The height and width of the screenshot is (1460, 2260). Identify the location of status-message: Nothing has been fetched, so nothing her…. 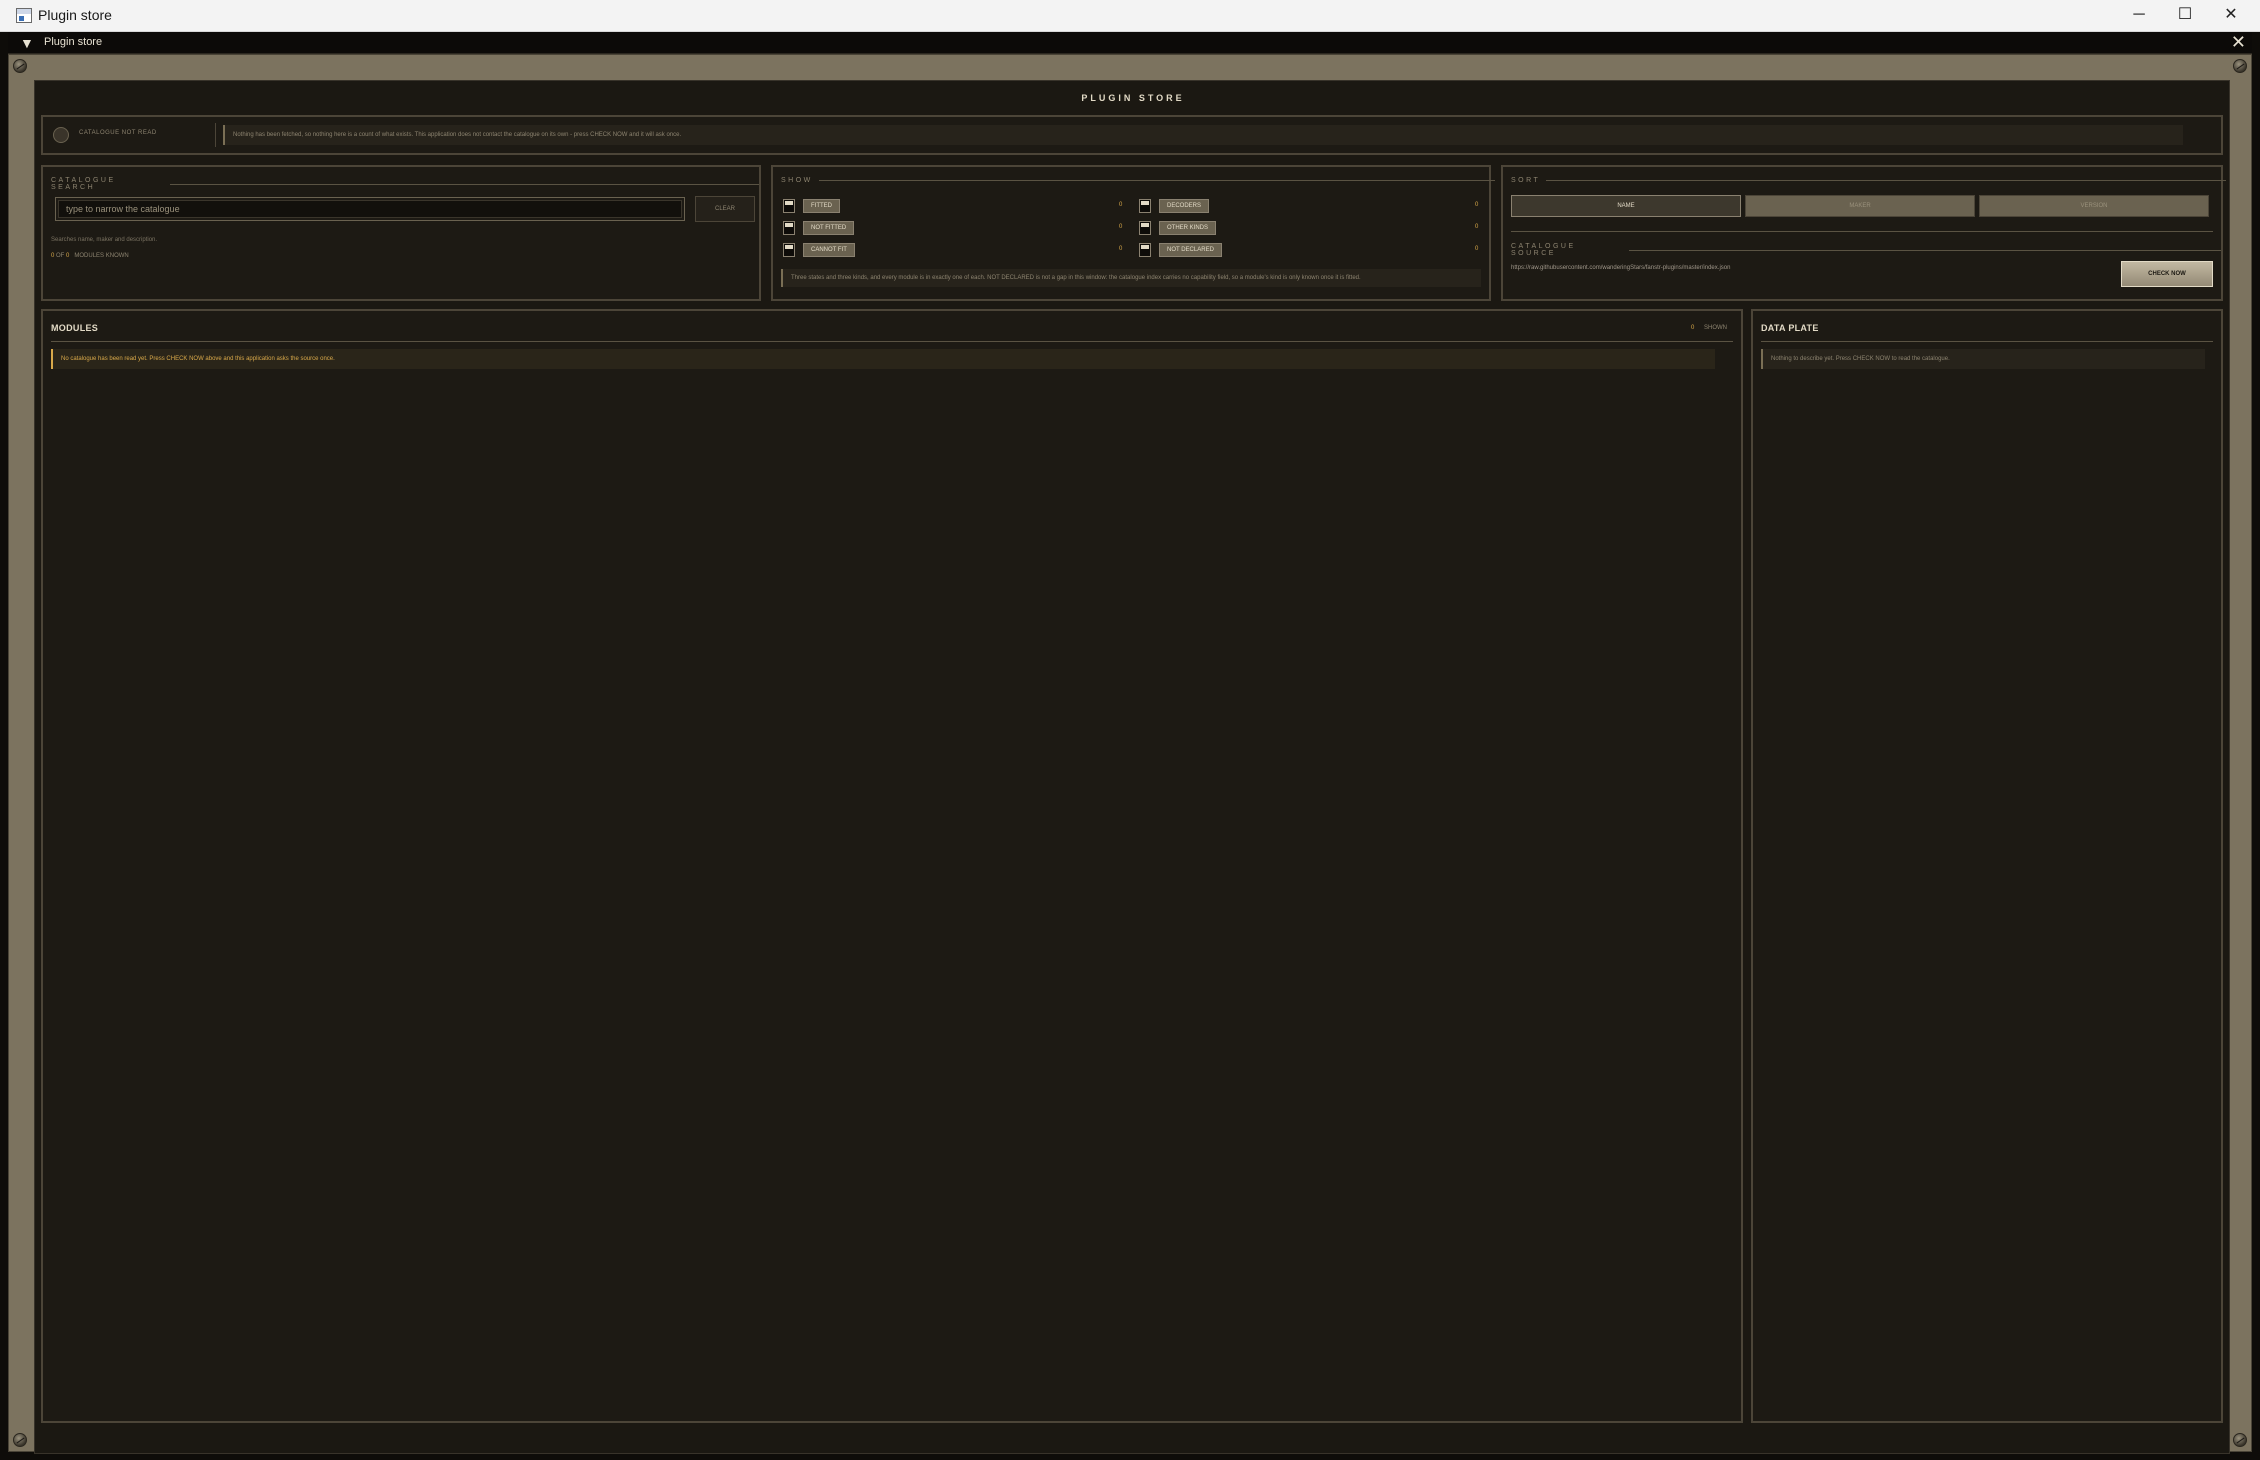
(1203, 135).